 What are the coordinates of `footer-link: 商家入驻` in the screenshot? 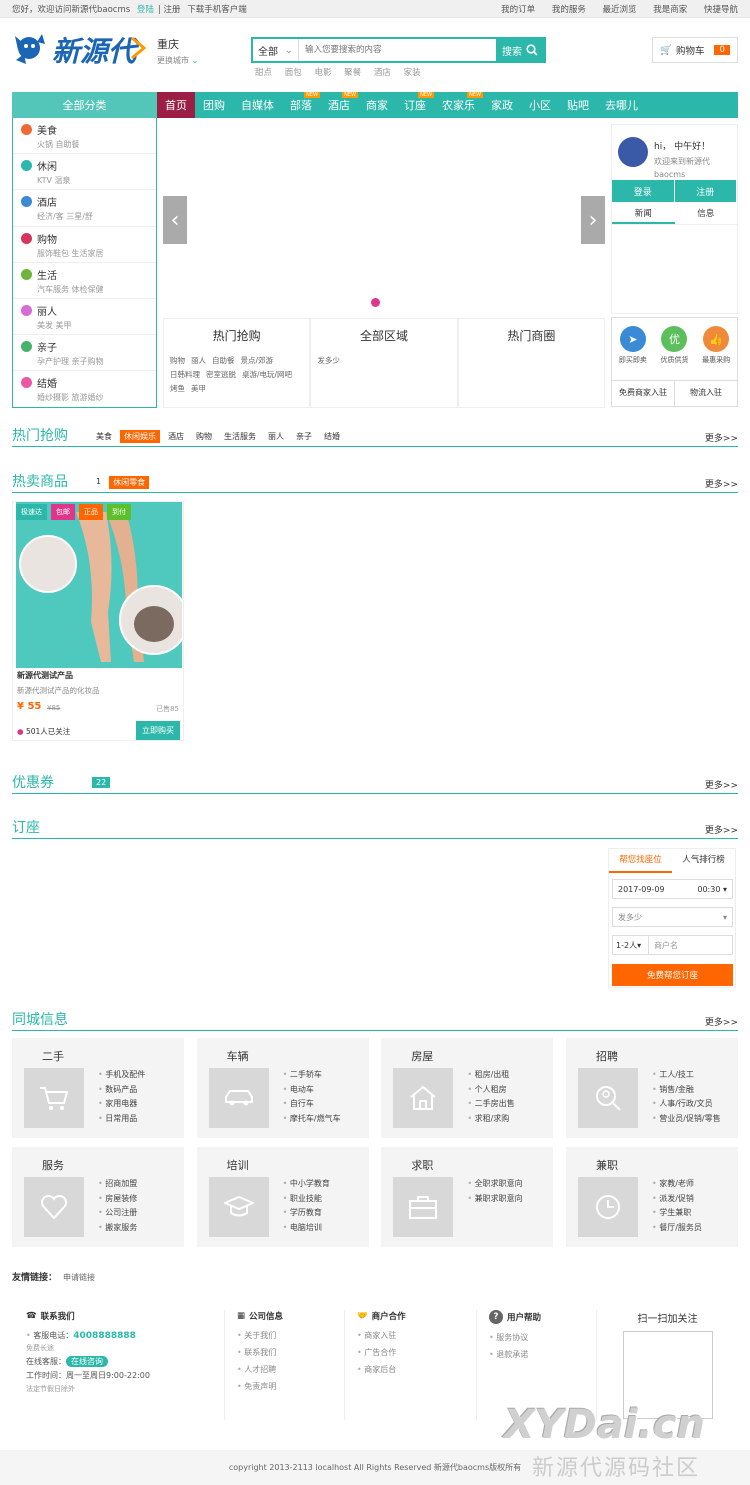 It's located at (415, 1335).